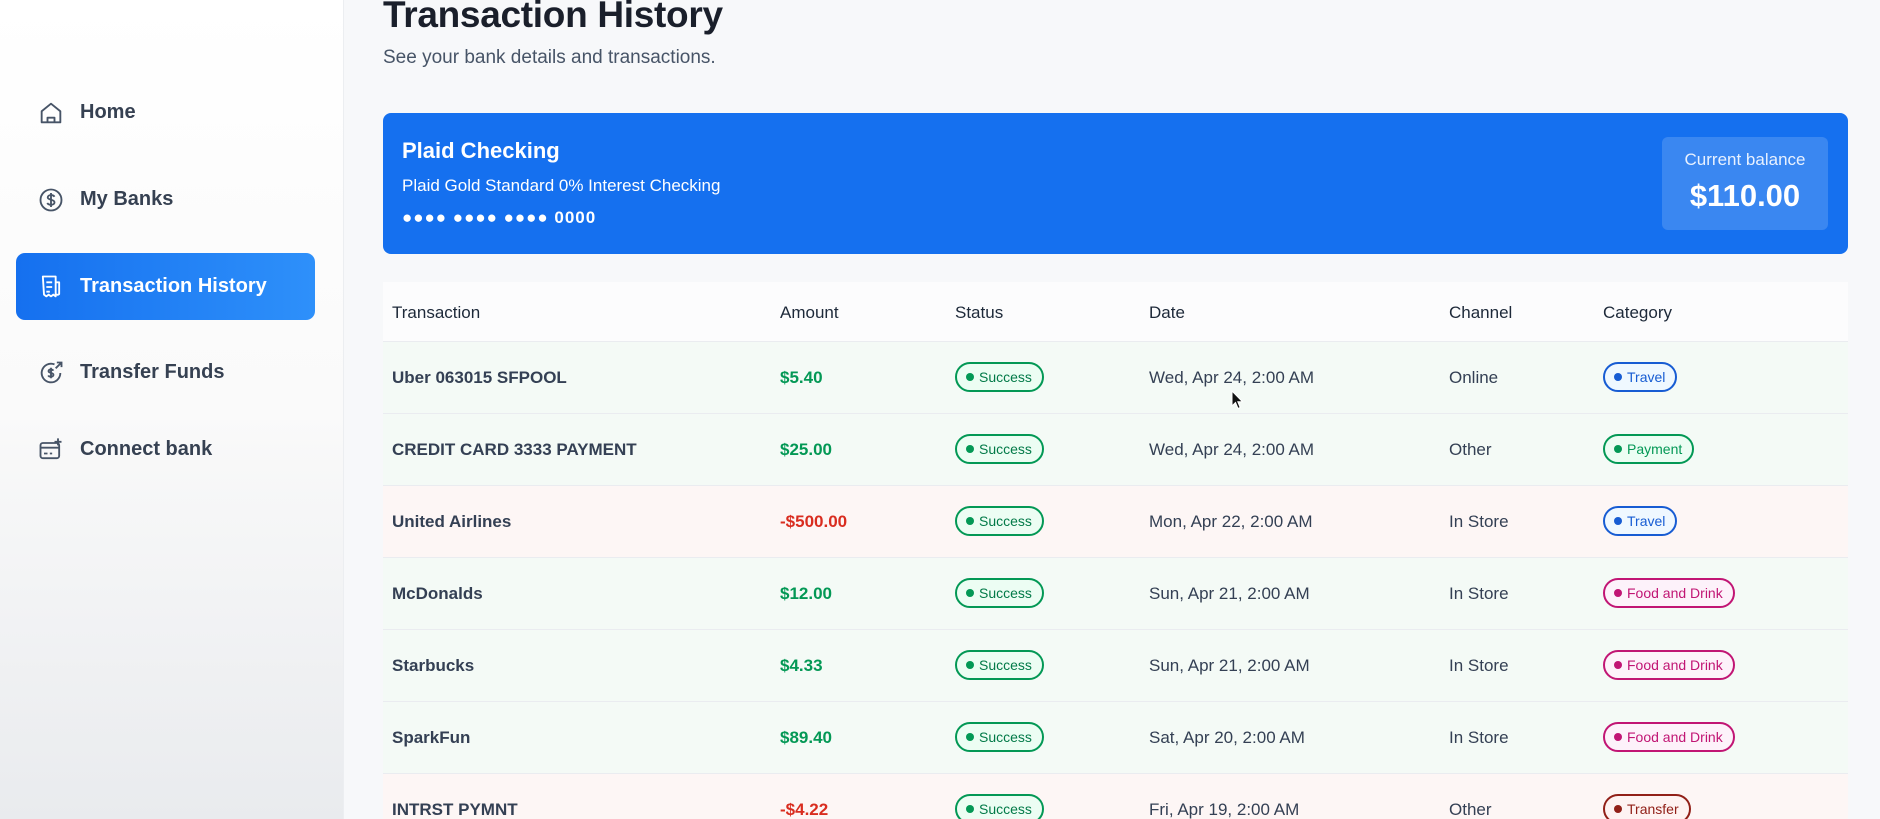 Image resolution: width=1880 pixels, height=819 pixels. What do you see at coordinates (481, 150) in the screenshot?
I see `bank-name: Plaid Checking` at bounding box center [481, 150].